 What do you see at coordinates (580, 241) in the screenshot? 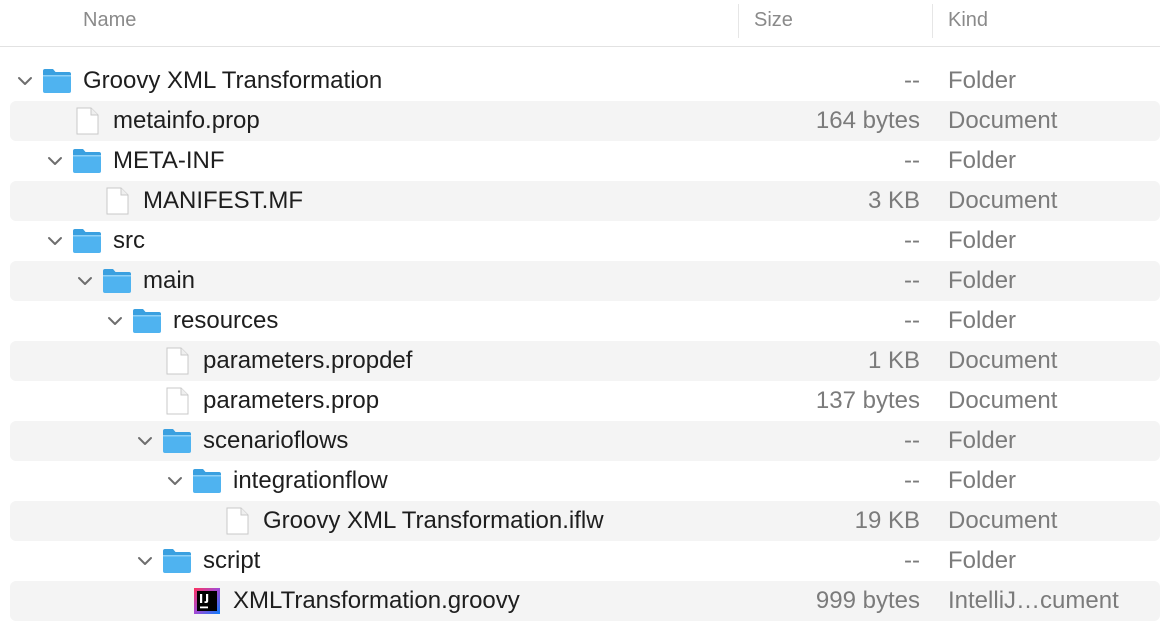
I see `list-item: src -- Folder` at bounding box center [580, 241].